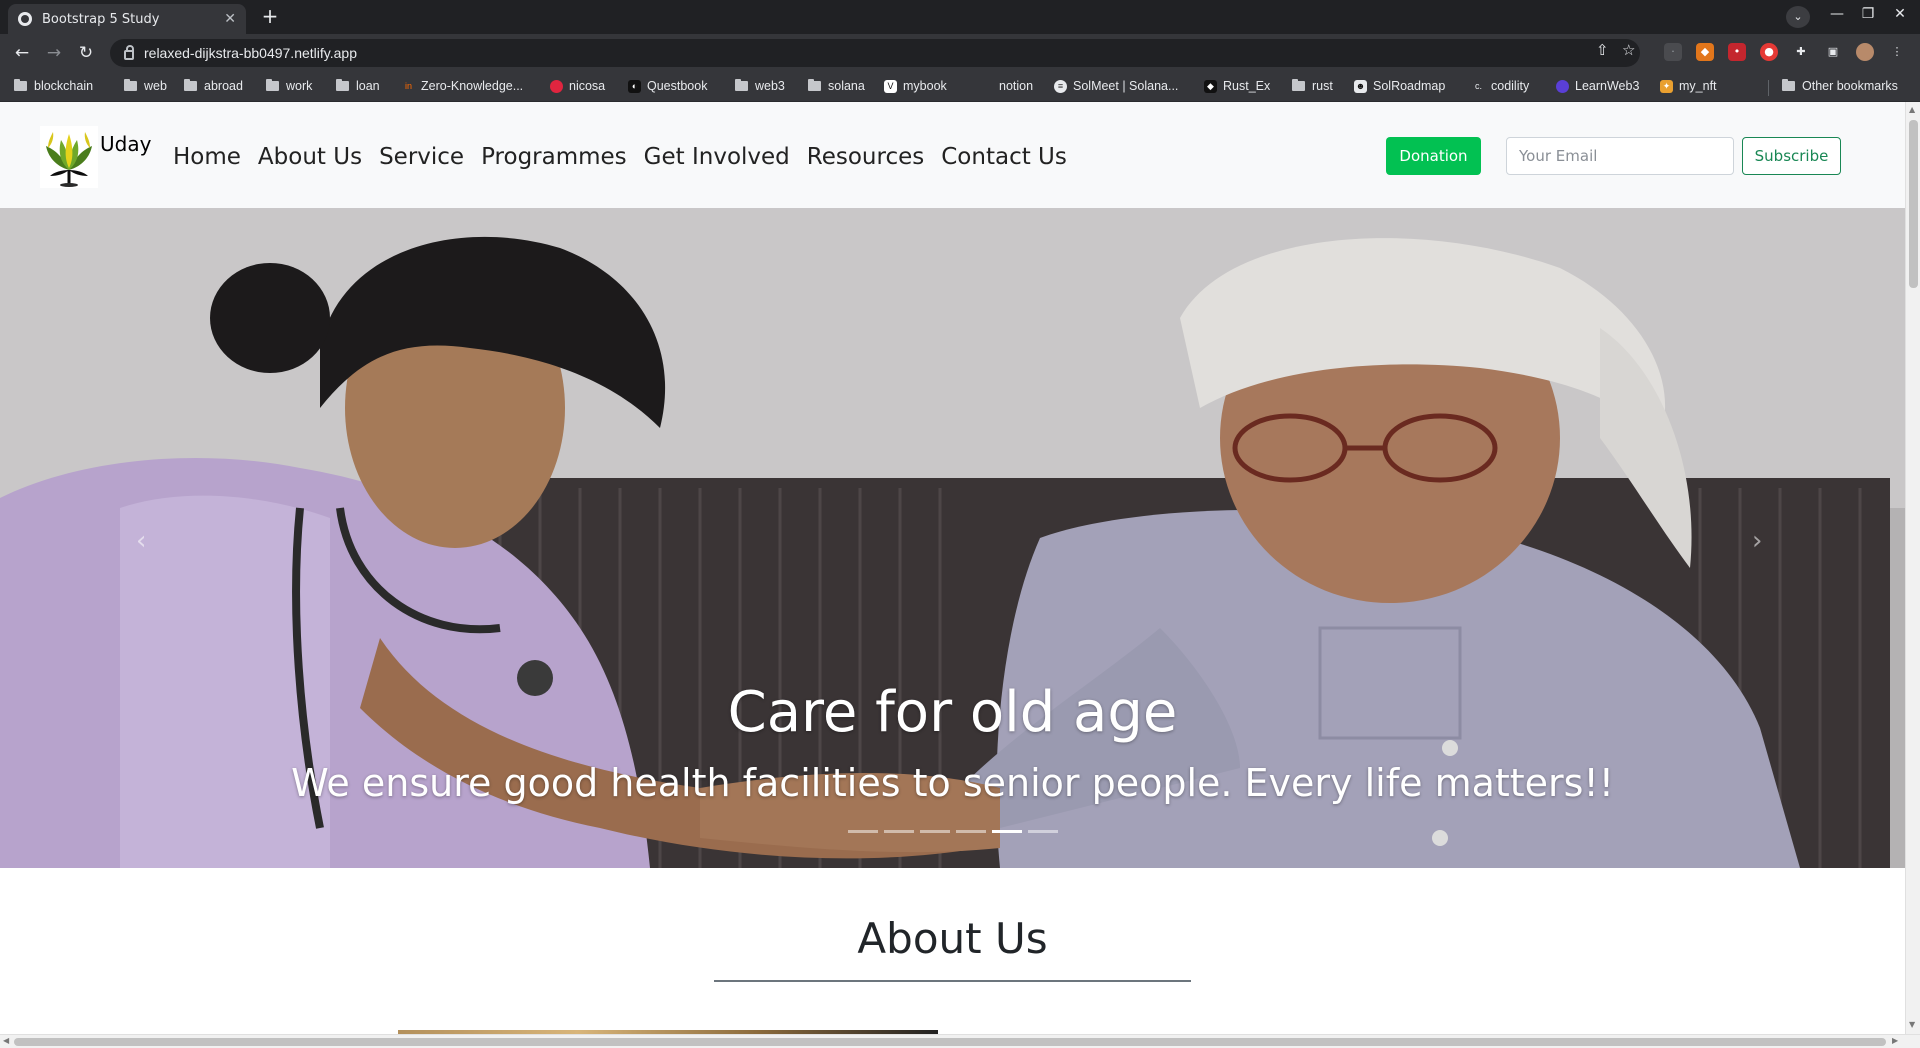 Image resolution: width=1920 pixels, height=1048 pixels. I want to click on avatar, so click(1865, 52).